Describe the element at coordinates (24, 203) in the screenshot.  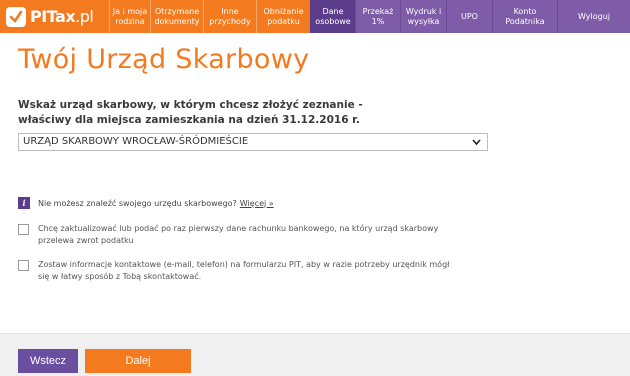
I see `info-icon: i` at that location.